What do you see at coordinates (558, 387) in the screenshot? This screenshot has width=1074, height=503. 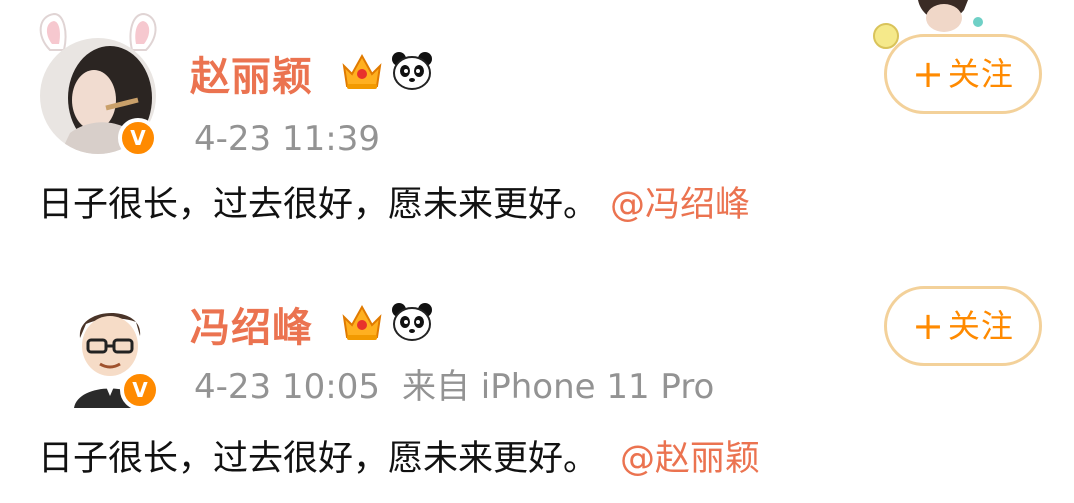 I see `post-source: 来自 iPhone 11 Pro` at bounding box center [558, 387].